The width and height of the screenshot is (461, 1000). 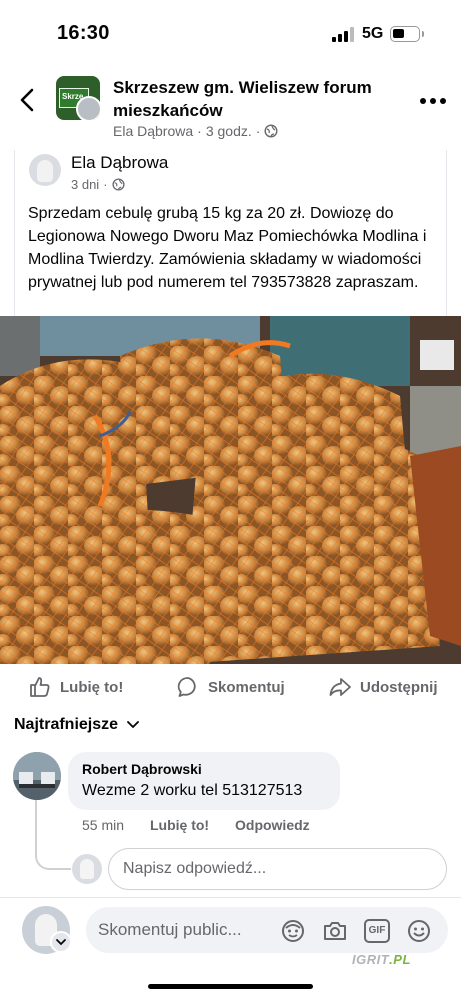 What do you see at coordinates (340, 687) in the screenshot?
I see `share-icon` at bounding box center [340, 687].